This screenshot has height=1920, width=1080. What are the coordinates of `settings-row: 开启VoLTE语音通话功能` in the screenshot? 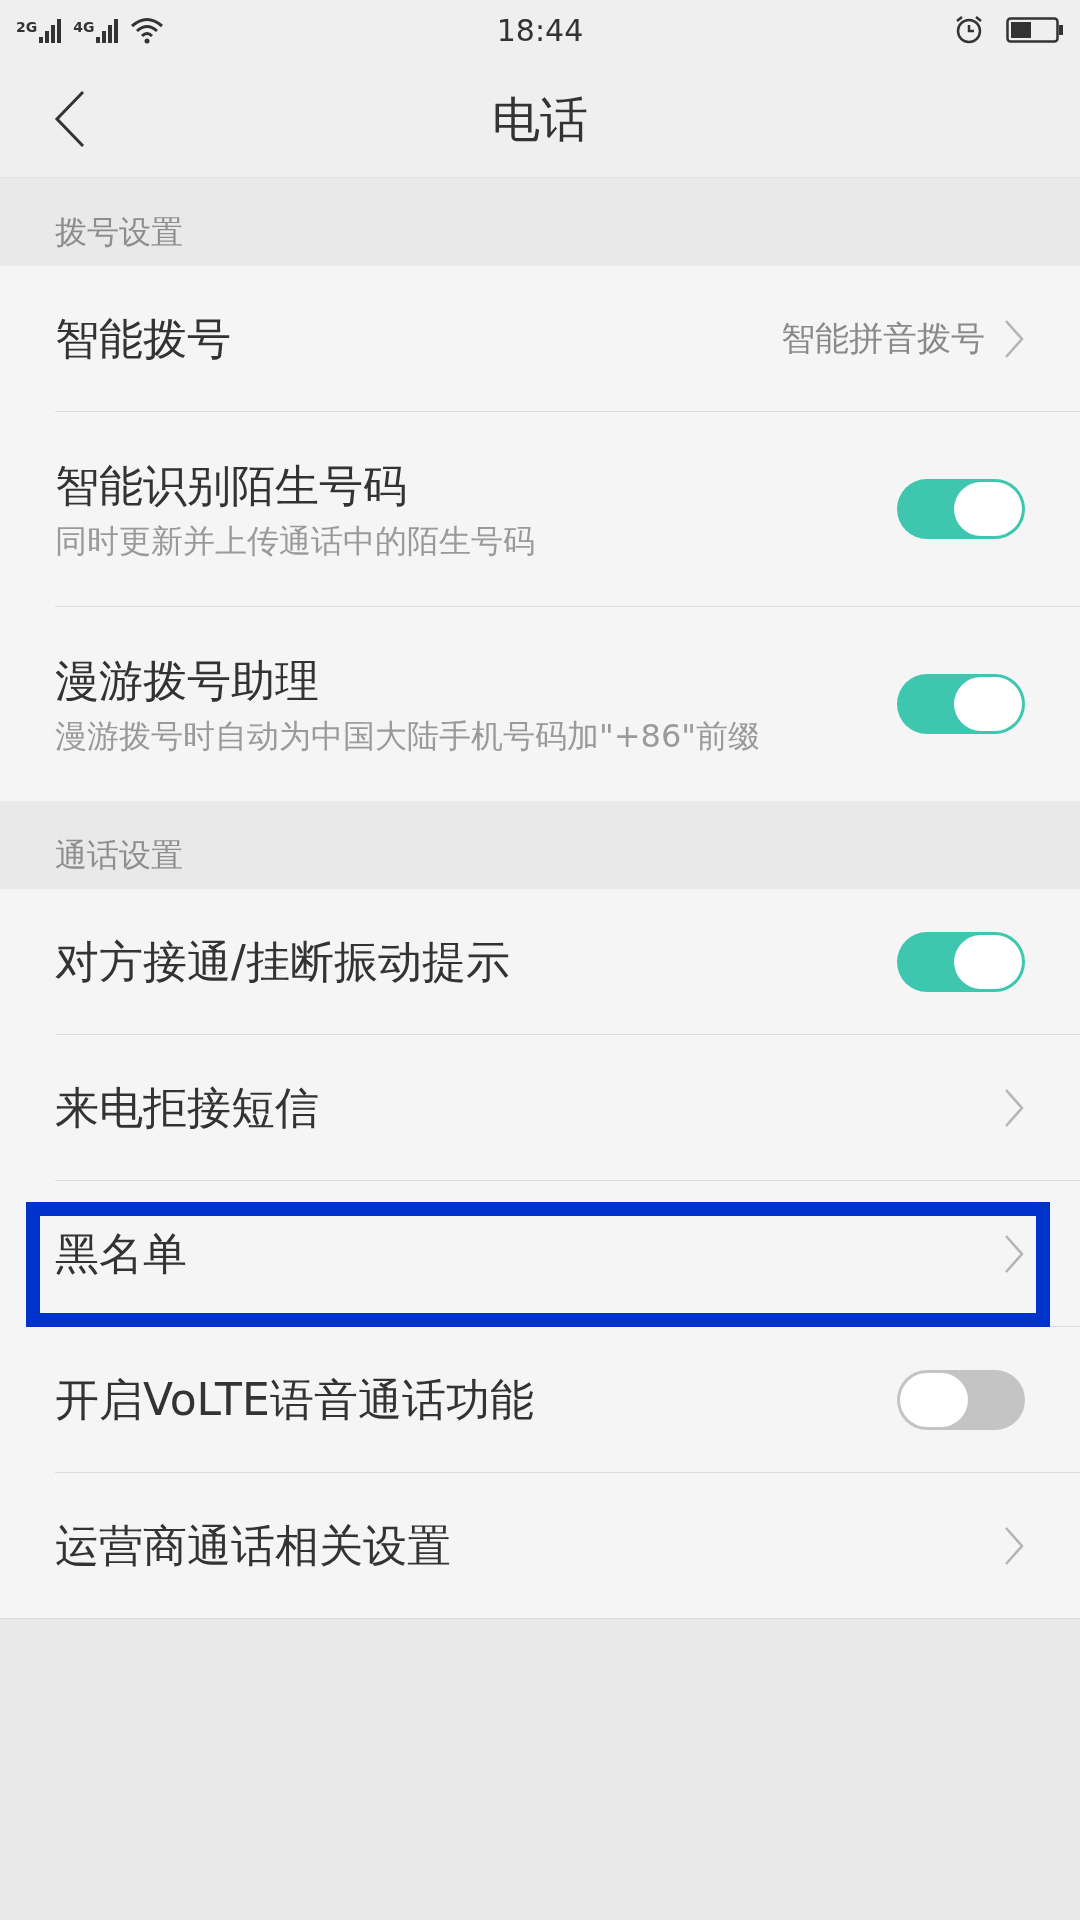 It's located at (540, 1400).